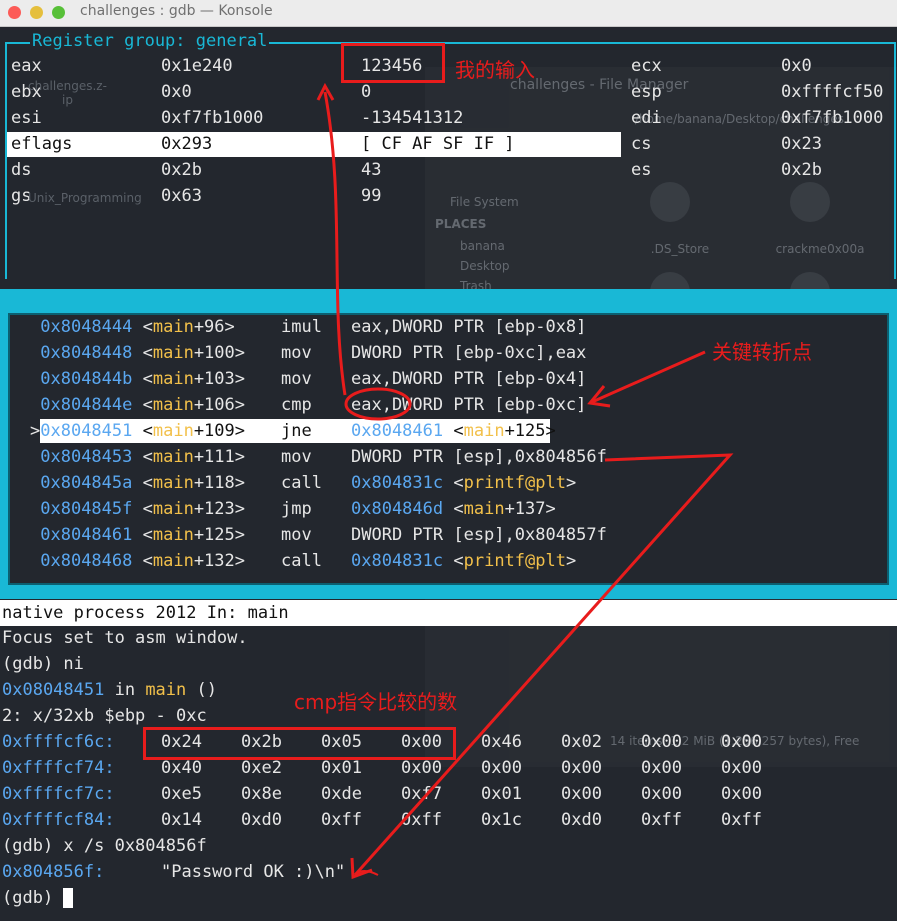 The width and height of the screenshot is (897, 921). Describe the element at coordinates (58, 12) in the screenshot. I see `maximize-button` at that location.